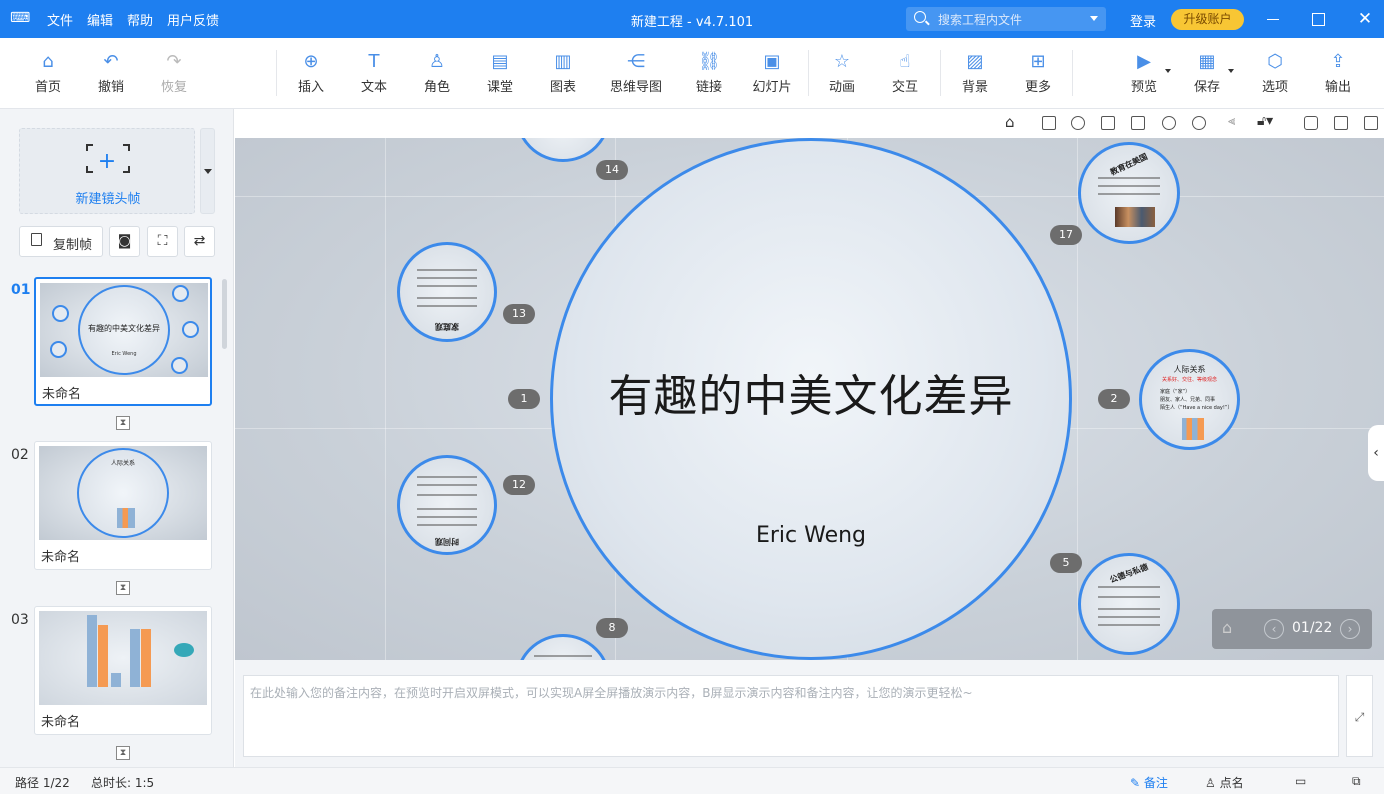 The image size is (1384, 794). Describe the element at coordinates (1265, 121) in the screenshot. I see `lock-icon: 🔓︎▾` at that location.